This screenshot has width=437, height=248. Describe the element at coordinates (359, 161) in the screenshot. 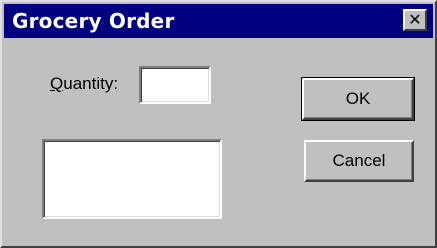

I see `cancel-button: Cancel` at that location.